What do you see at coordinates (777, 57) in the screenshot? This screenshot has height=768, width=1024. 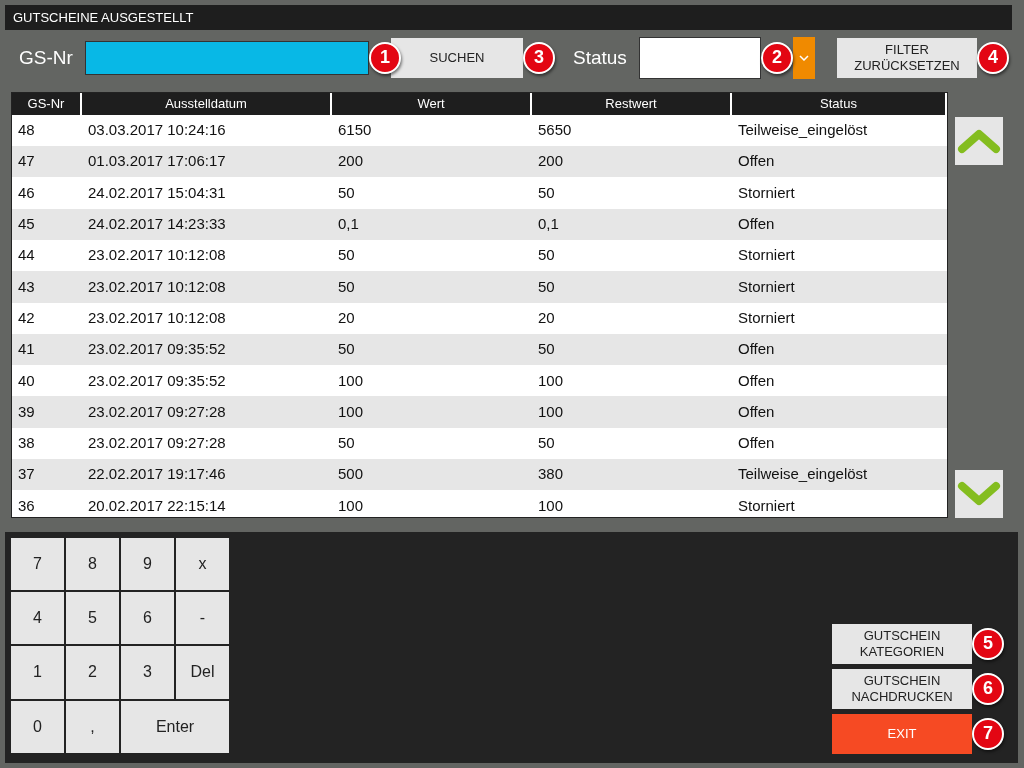 I see `number-badge: 2` at bounding box center [777, 57].